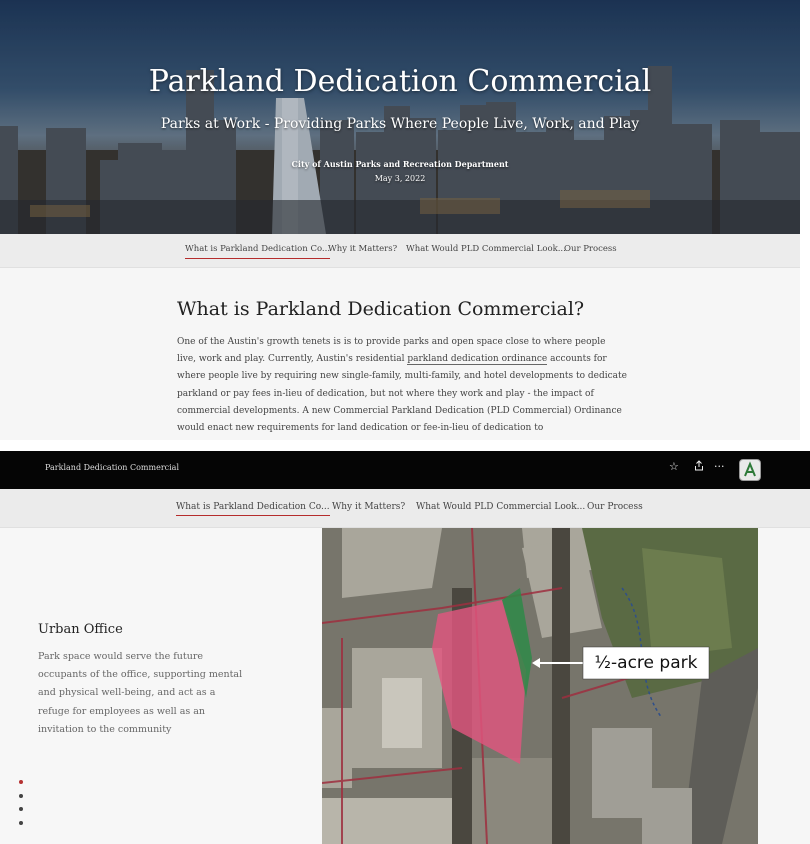 The image size is (810, 844). What do you see at coordinates (405, 470) in the screenshot?
I see `story-header-bar: Parkland Dedication Commercial ☆ ···` at bounding box center [405, 470].